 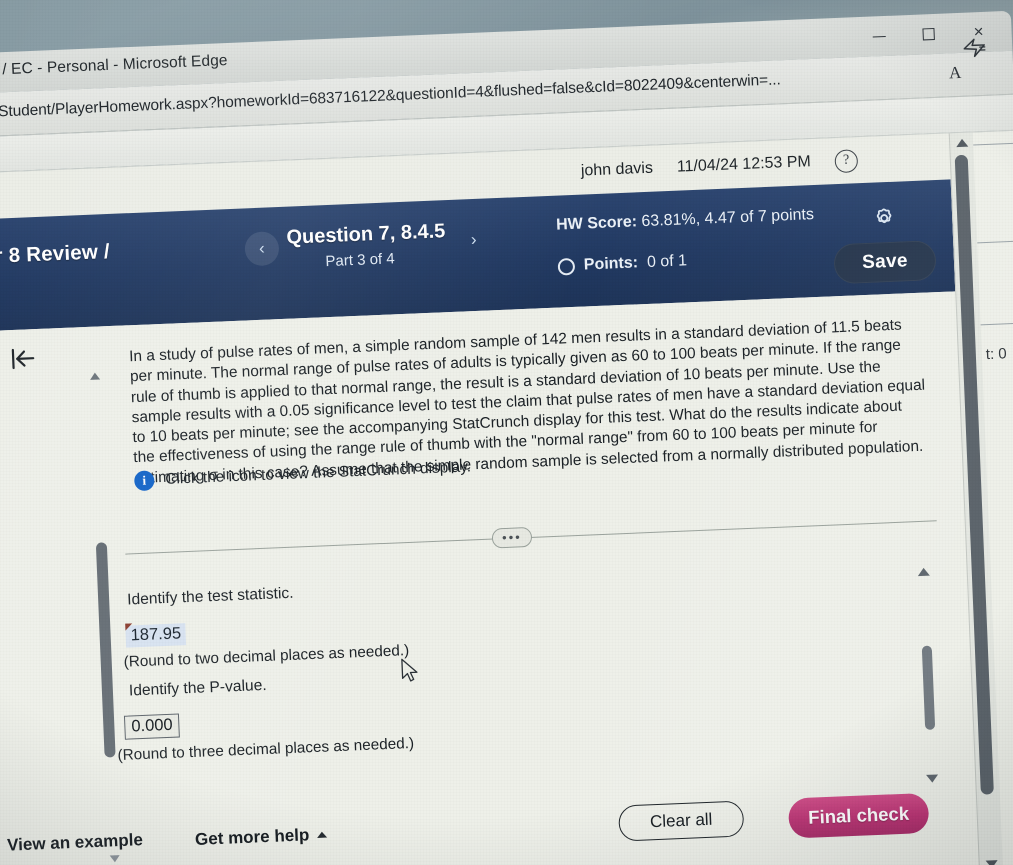 I want to click on save-button: Save, so click(x=885, y=262).